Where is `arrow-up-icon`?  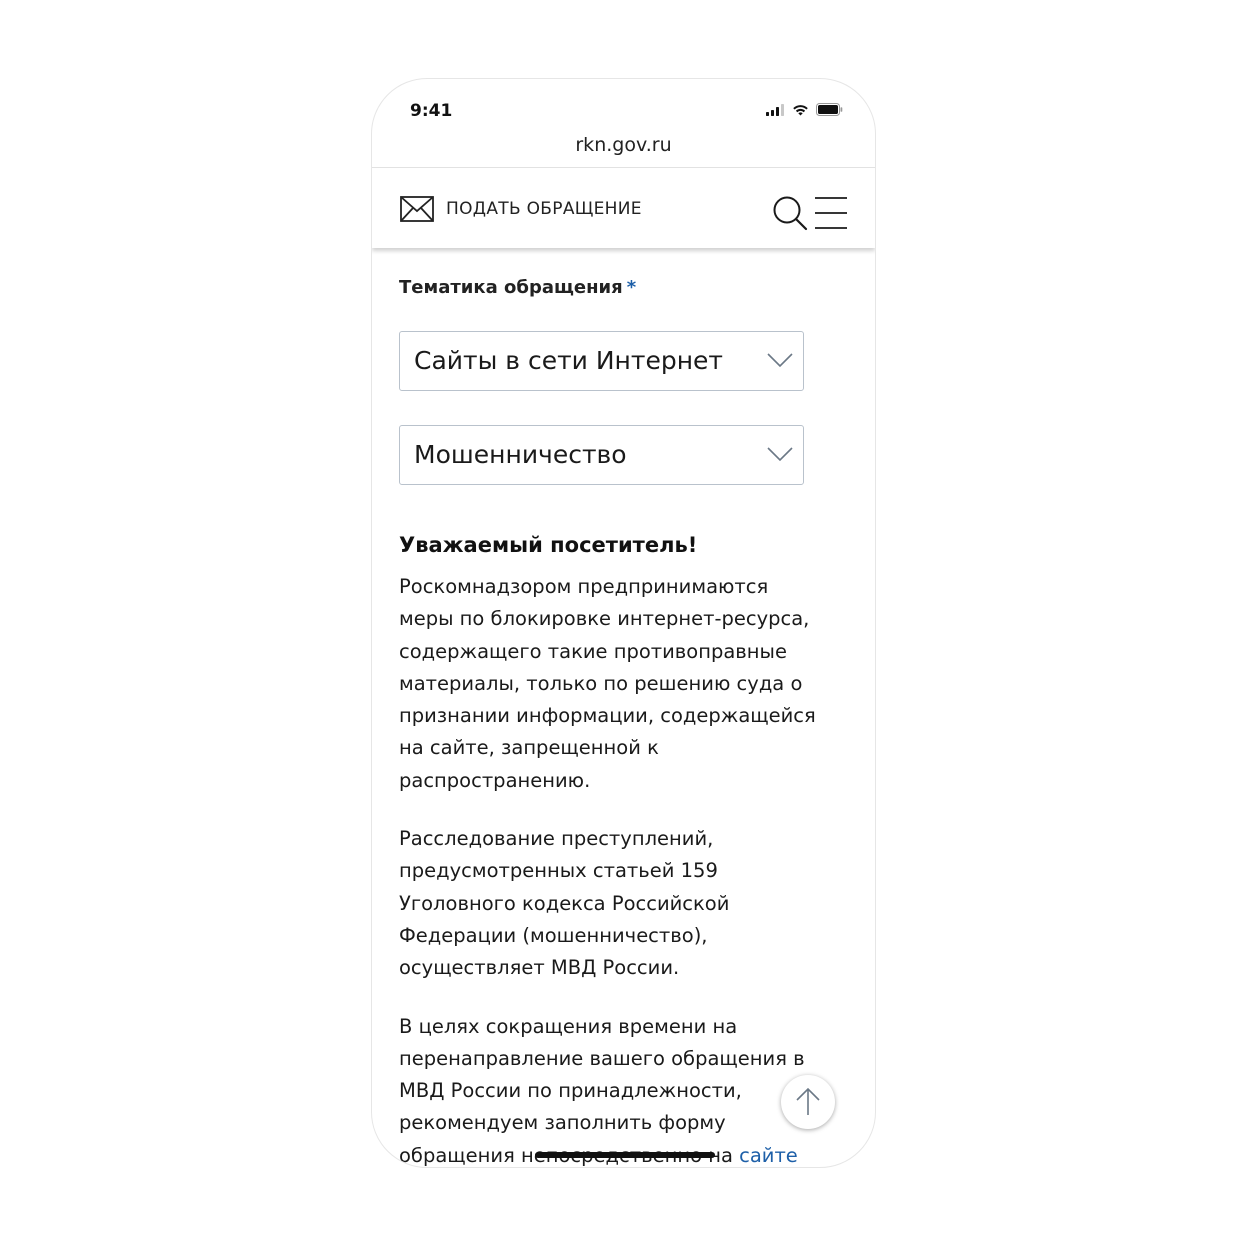 arrow-up-icon is located at coordinates (808, 1101).